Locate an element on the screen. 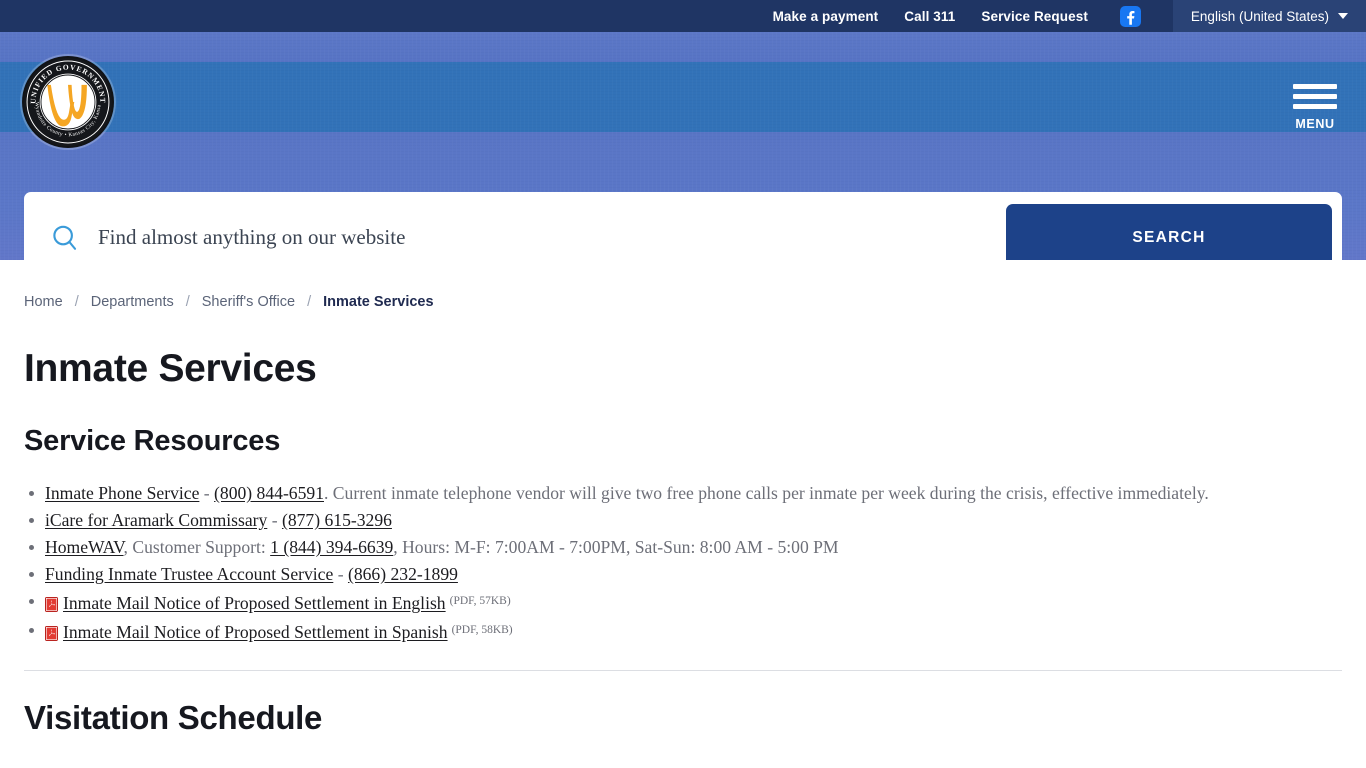  menu-button: MENU is located at coordinates (1315, 107).